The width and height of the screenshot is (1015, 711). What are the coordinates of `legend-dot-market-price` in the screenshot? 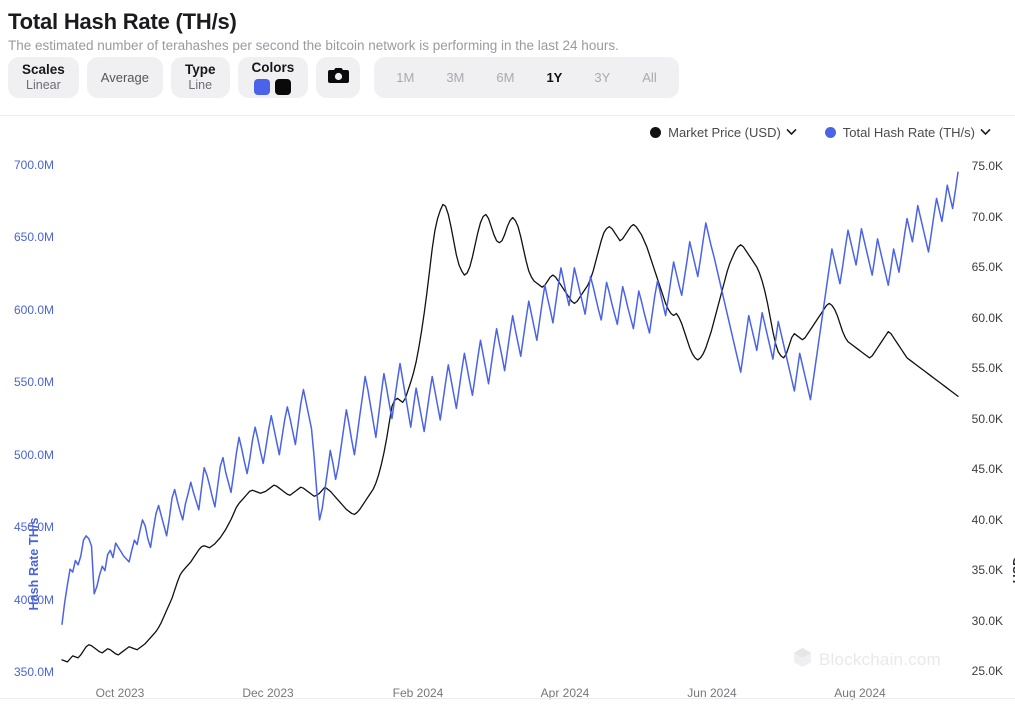 It's located at (656, 132).